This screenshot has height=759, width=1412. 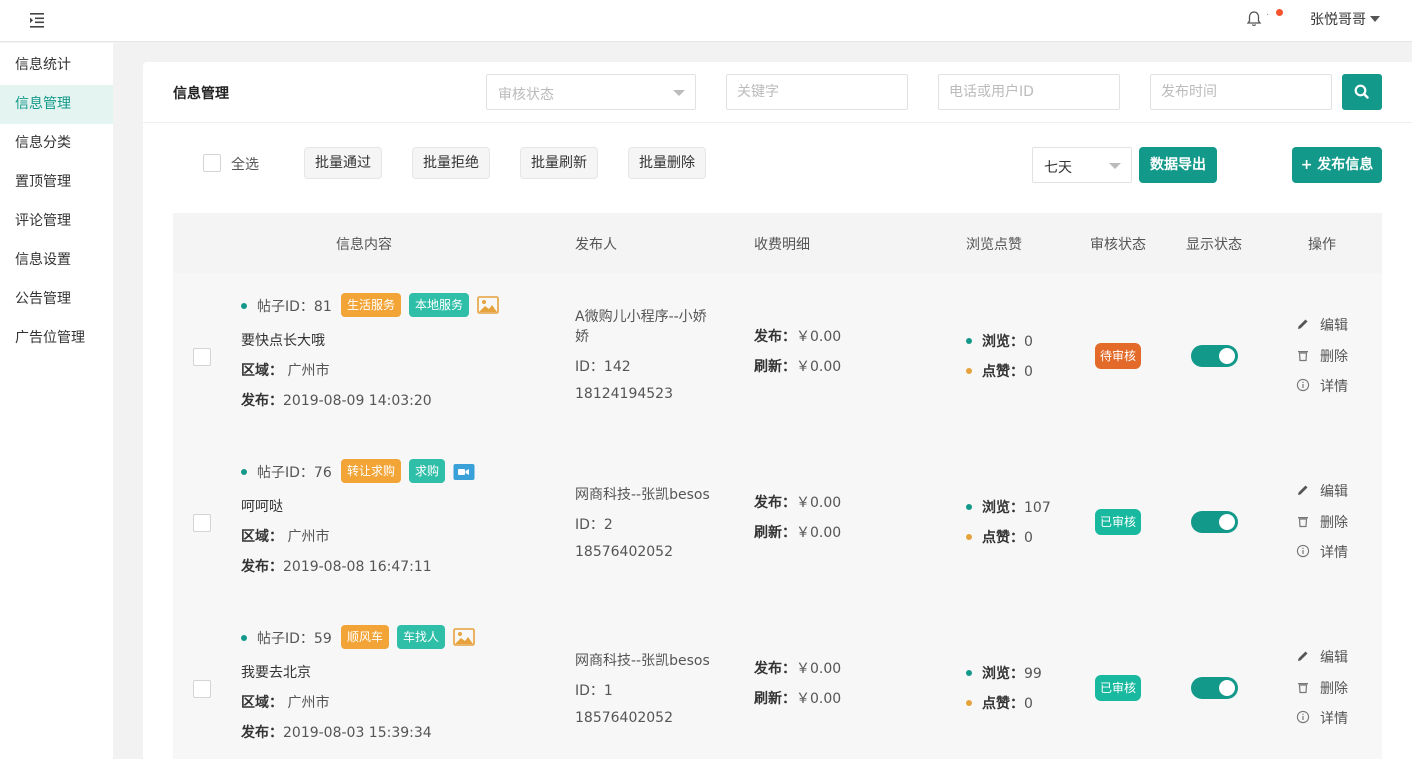 What do you see at coordinates (1178, 165) in the screenshot?
I see `export-button: 数据导出` at bounding box center [1178, 165].